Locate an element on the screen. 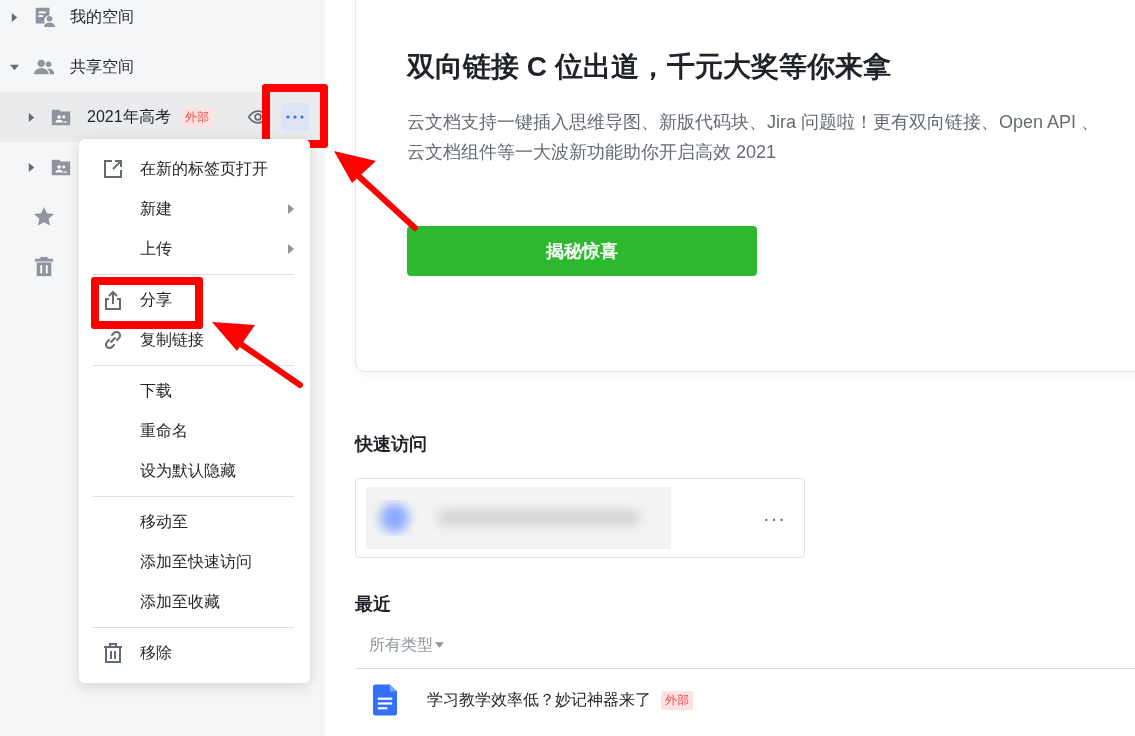  menu-item: 在新的标签页打开 is located at coordinates (204, 169).